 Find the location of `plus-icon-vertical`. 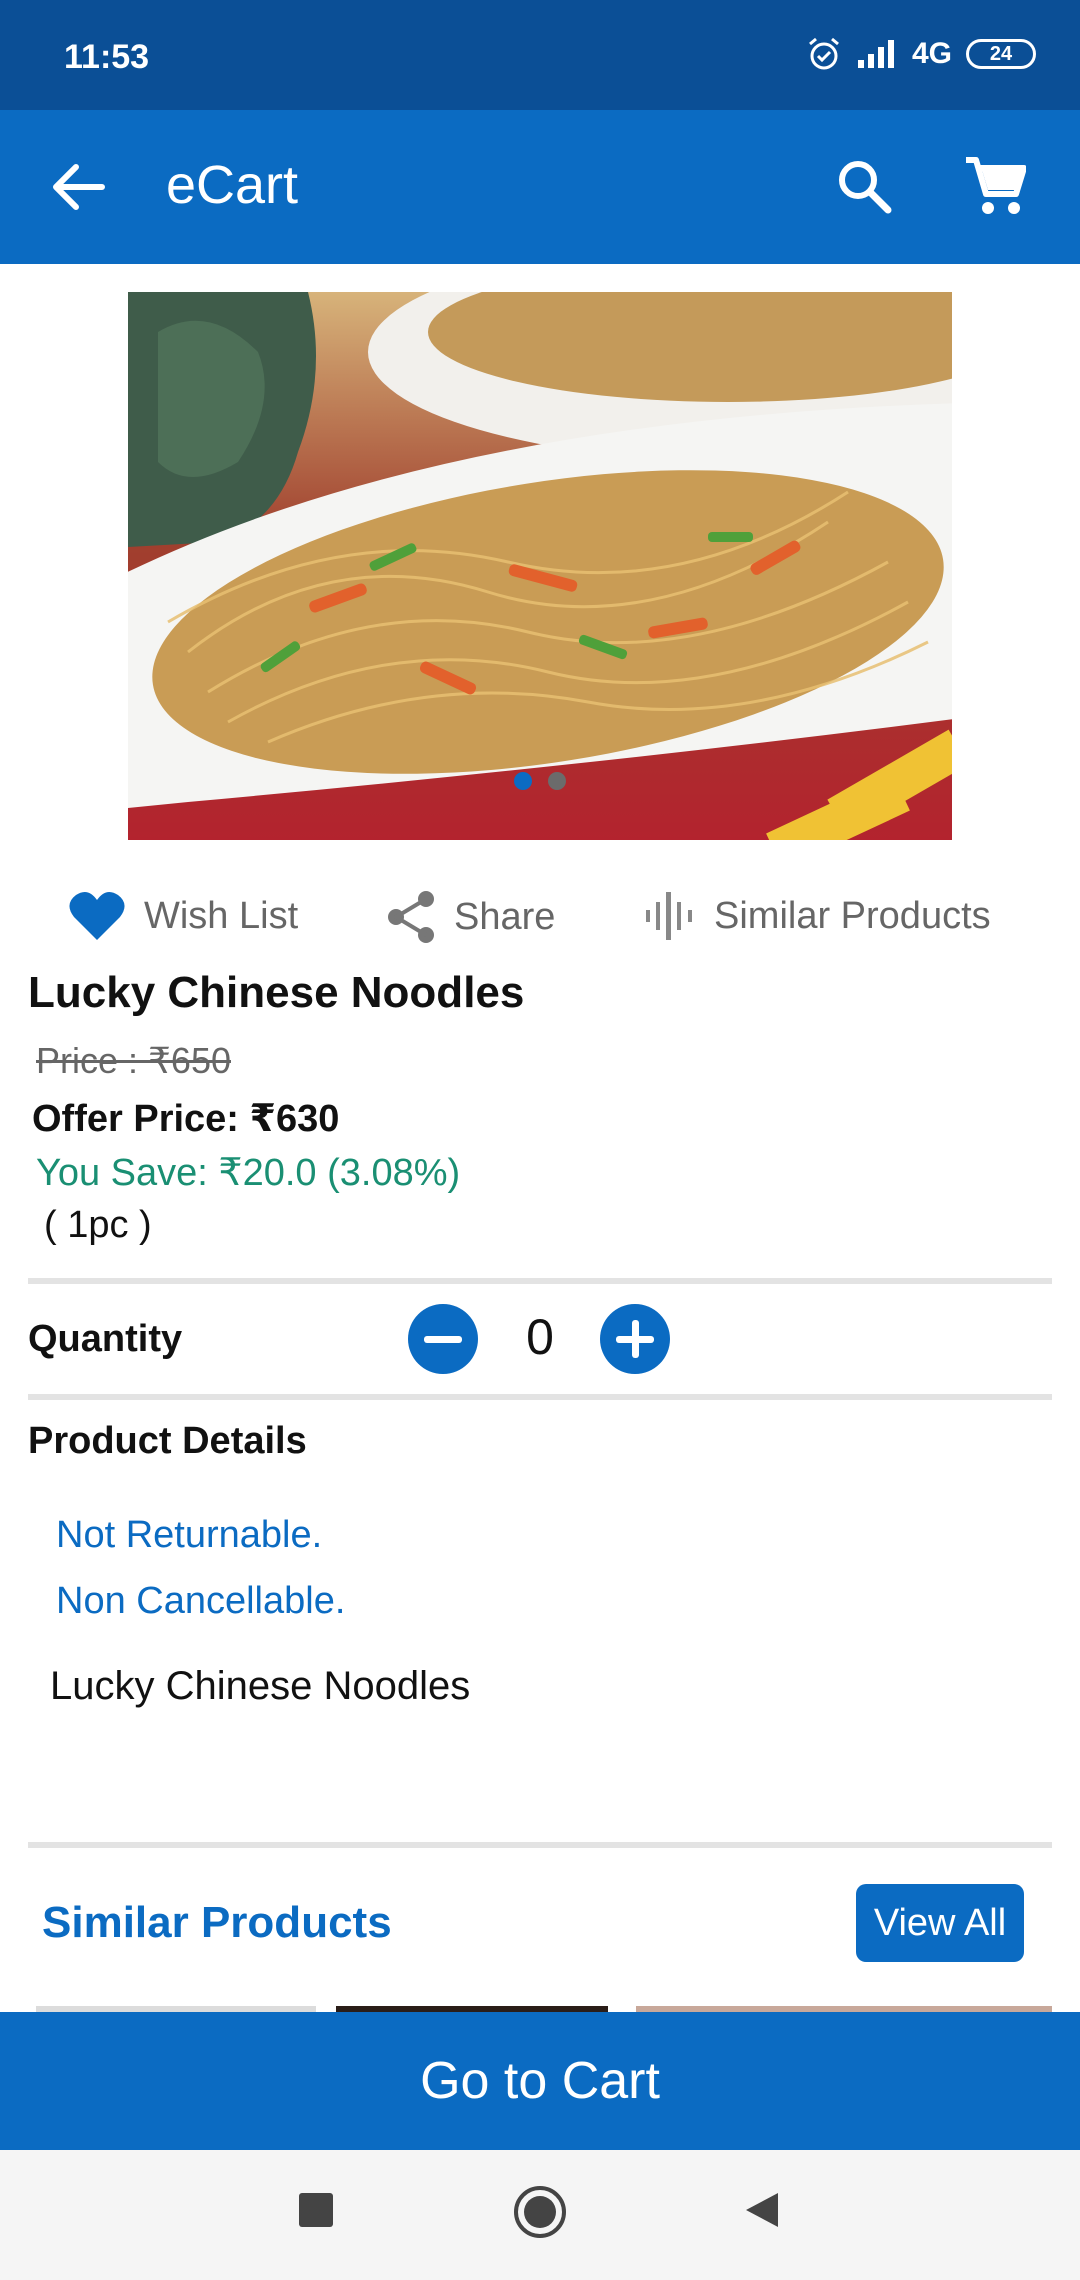

plus-icon-vertical is located at coordinates (635, 1339).